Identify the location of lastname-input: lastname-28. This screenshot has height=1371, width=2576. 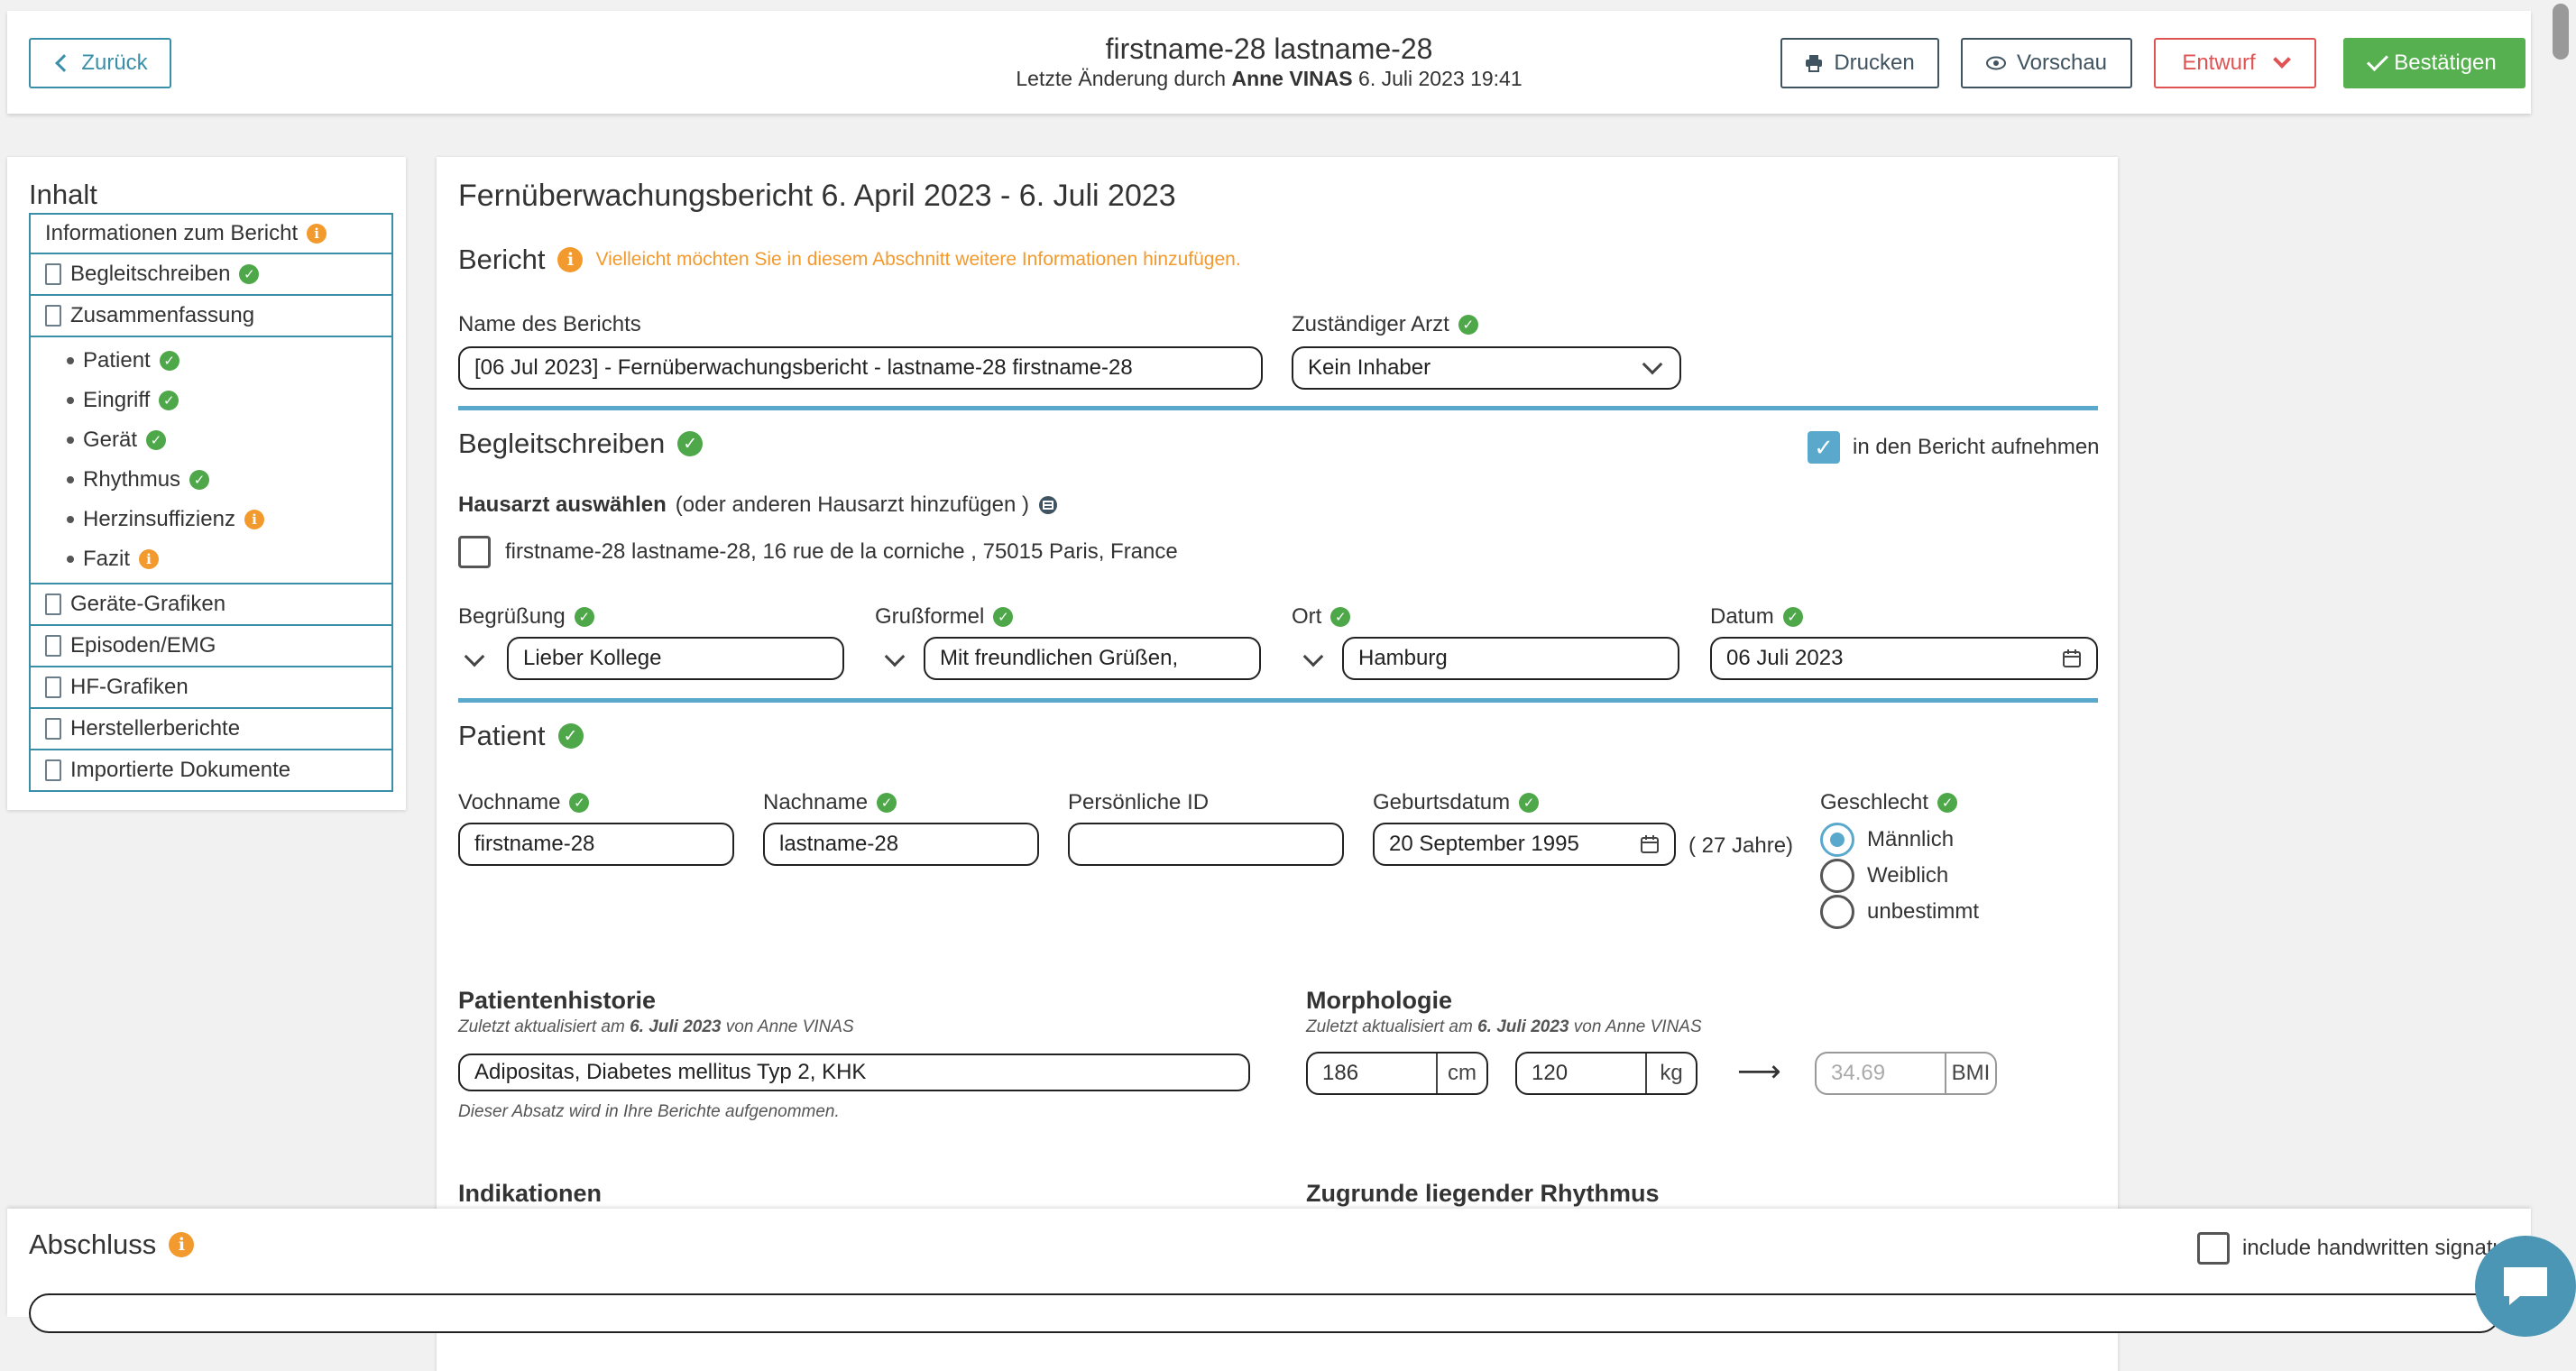
(901, 844).